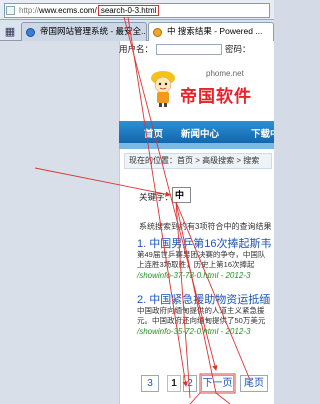 The width and height of the screenshot is (320, 404). Describe the element at coordinates (201, 310) in the screenshot. I see `result-desc: 中国政府向缅甸提供的人道主义紧急援` at that location.